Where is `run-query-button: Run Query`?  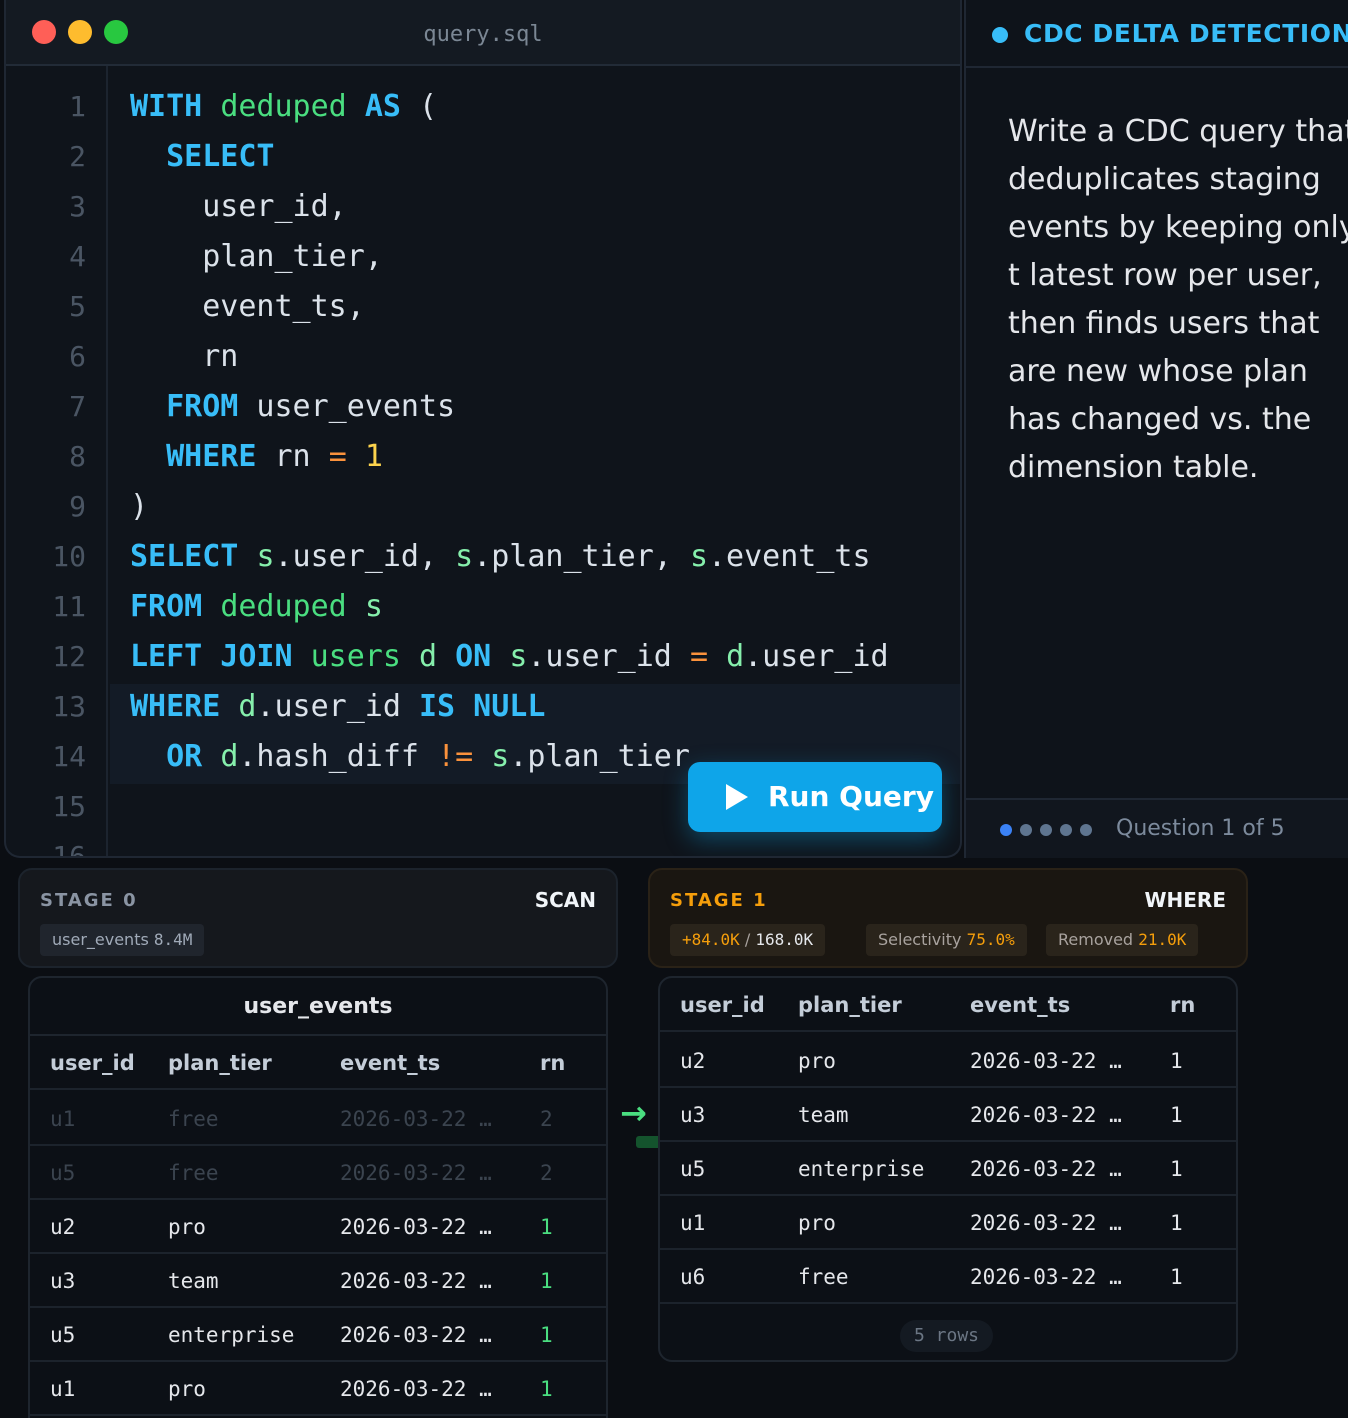 run-query-button: Run Query is located at coordinates (815, 797).